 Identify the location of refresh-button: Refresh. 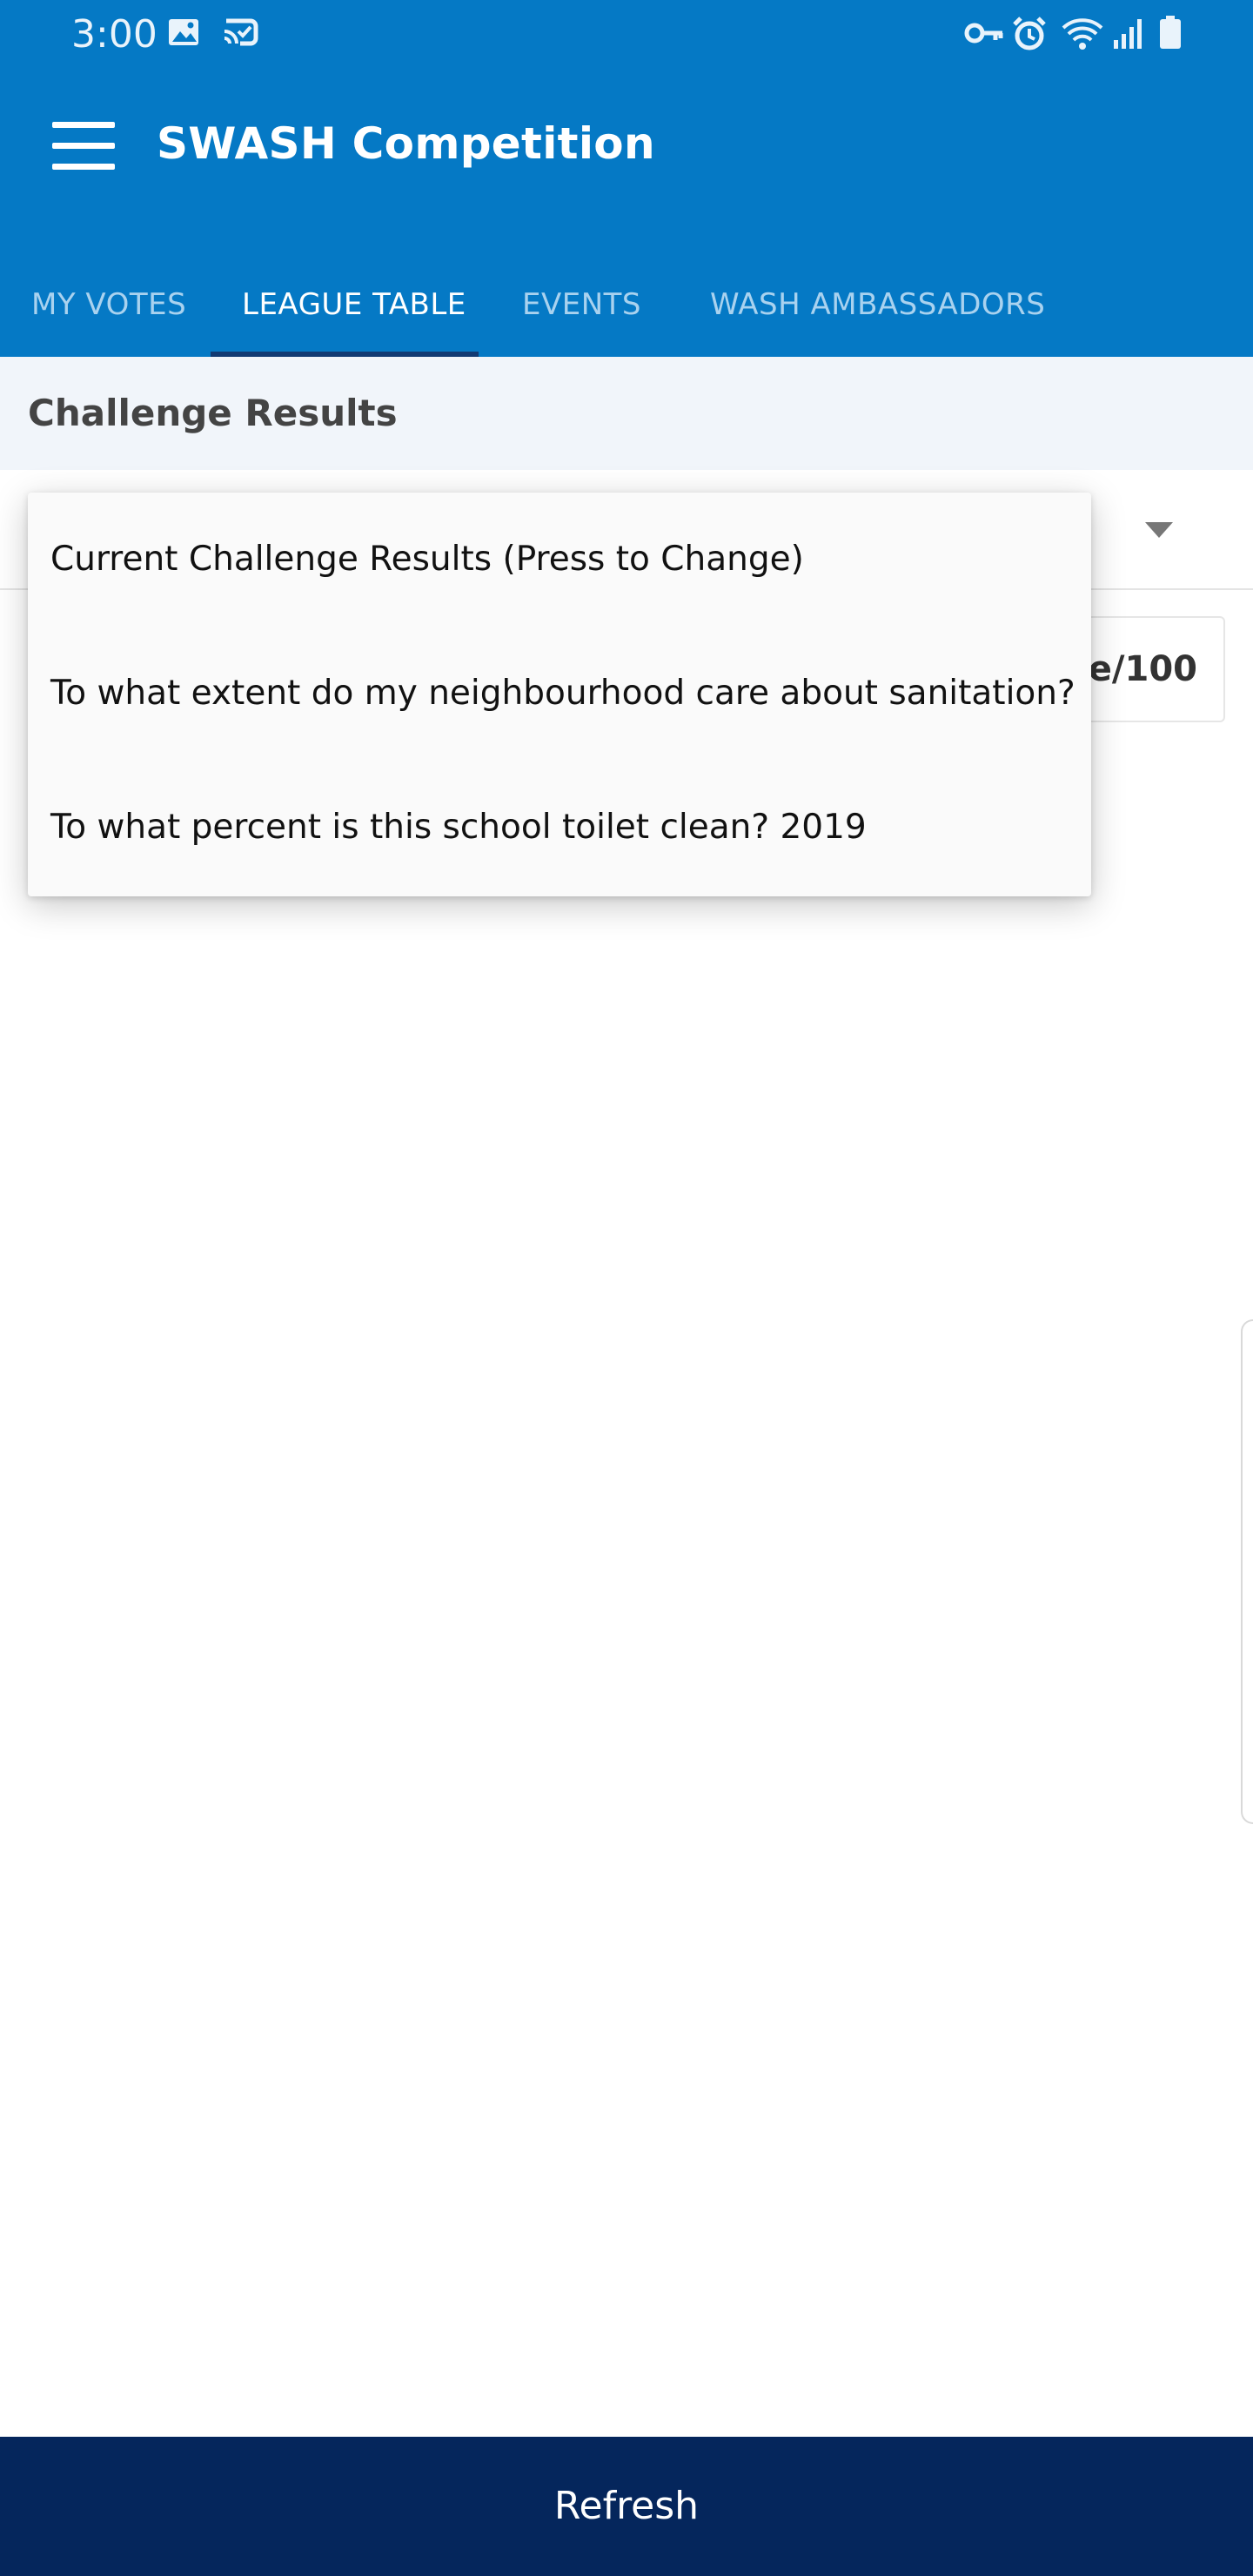
(626, 2506).